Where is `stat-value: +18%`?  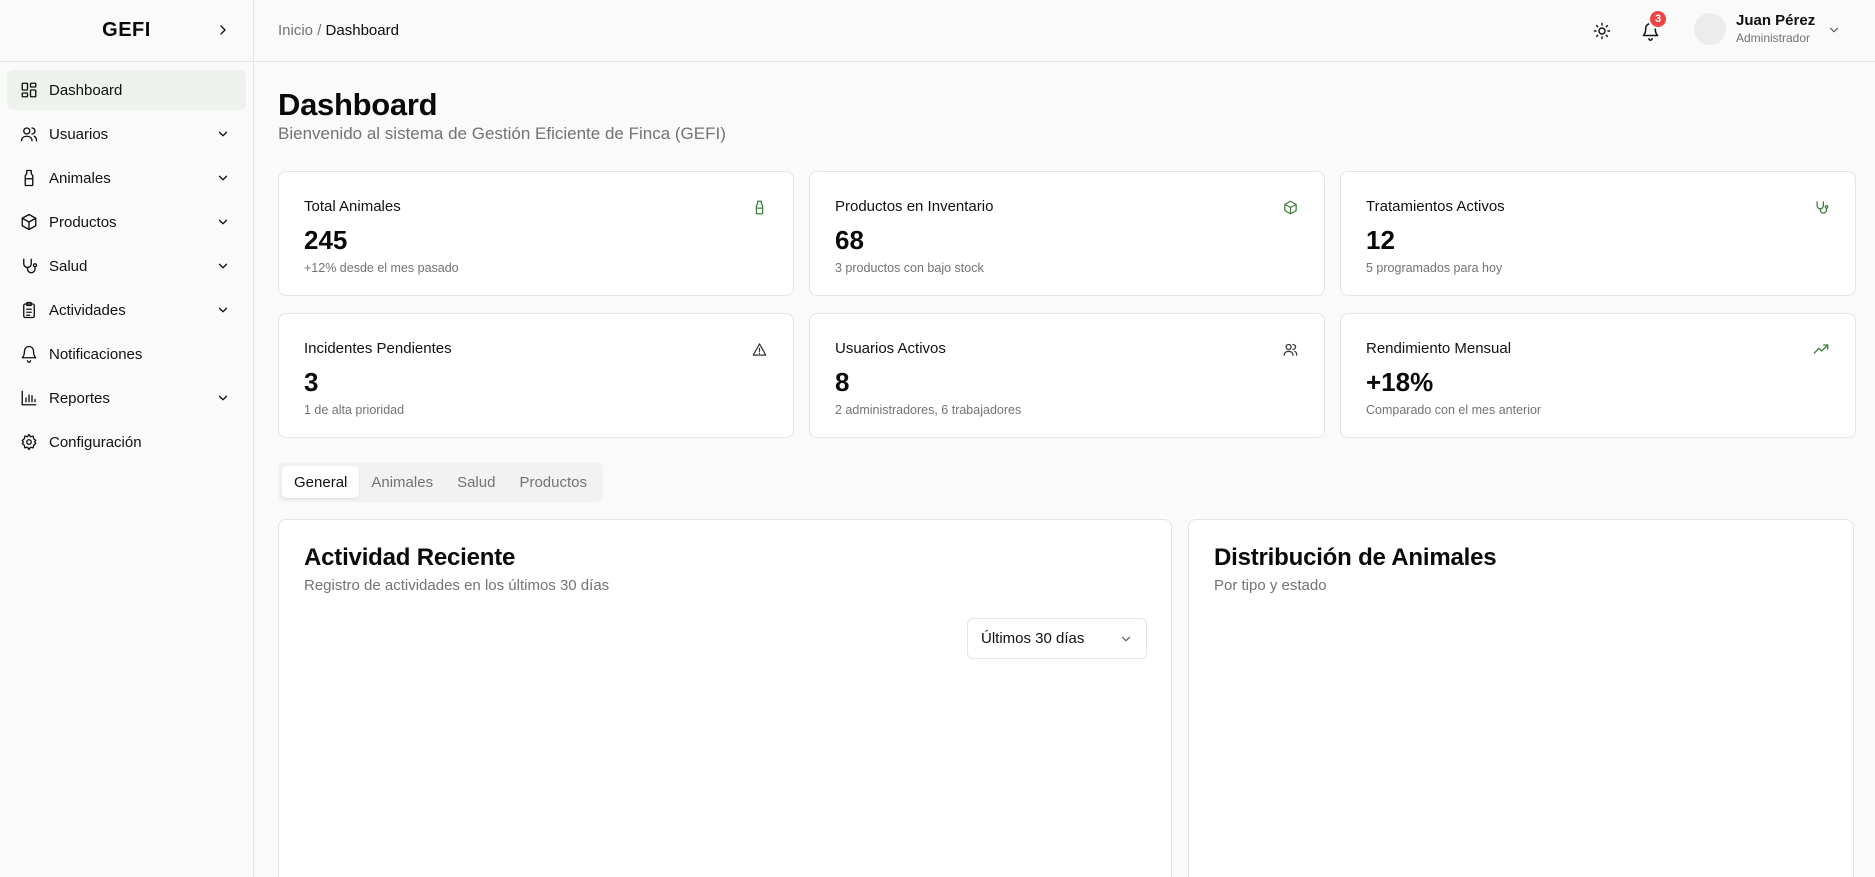 stat-value: +18% is located at coordinates (1400, 382).